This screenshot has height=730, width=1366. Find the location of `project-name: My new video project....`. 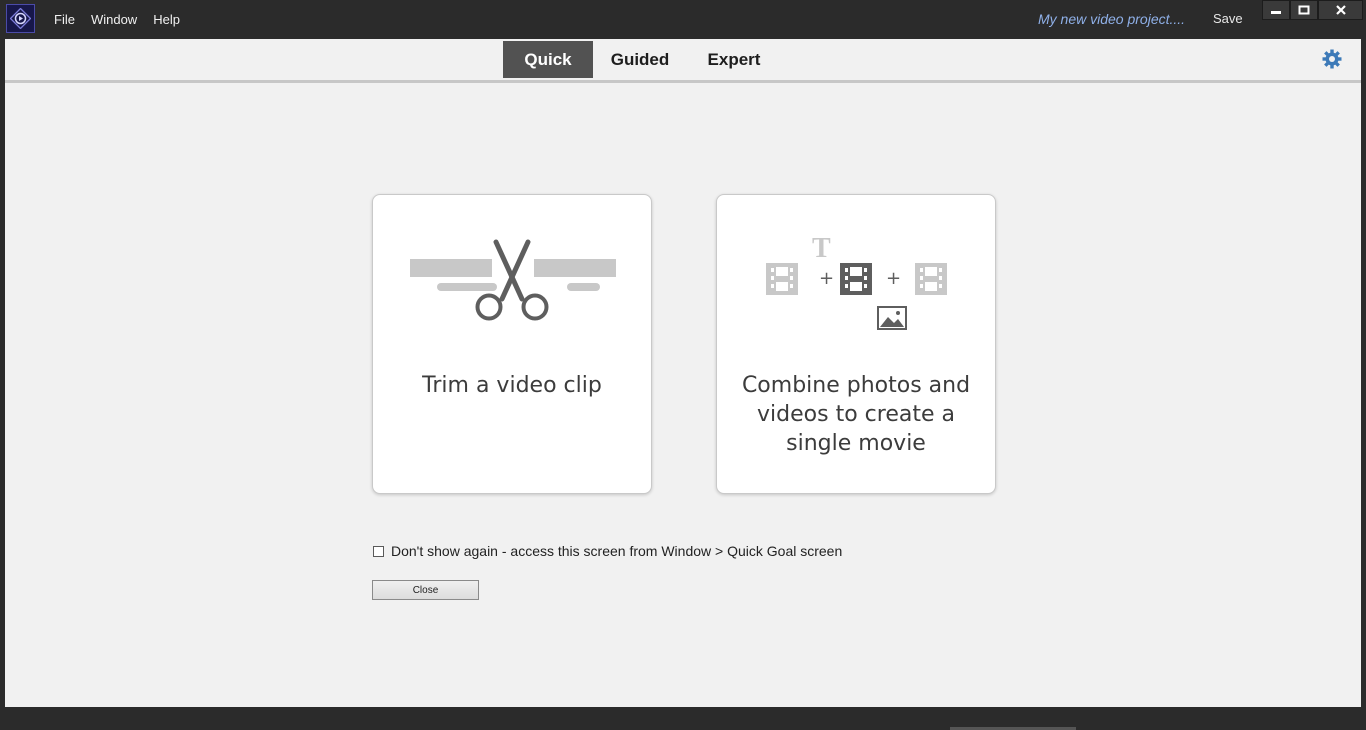

project-name: My new video project.... is located at coordinates (1111, 19).